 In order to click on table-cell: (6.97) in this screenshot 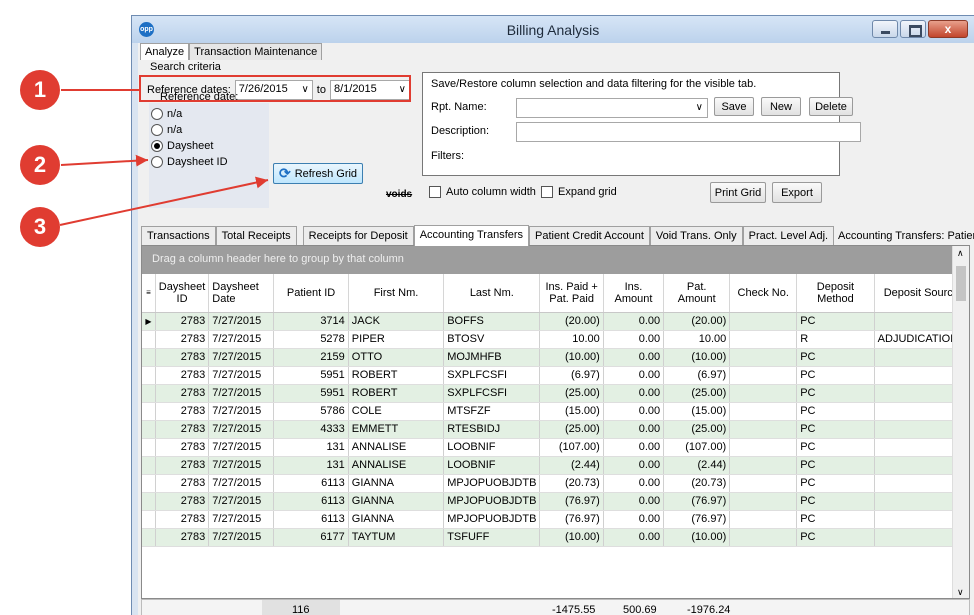, I will do `click(571, 375)`.